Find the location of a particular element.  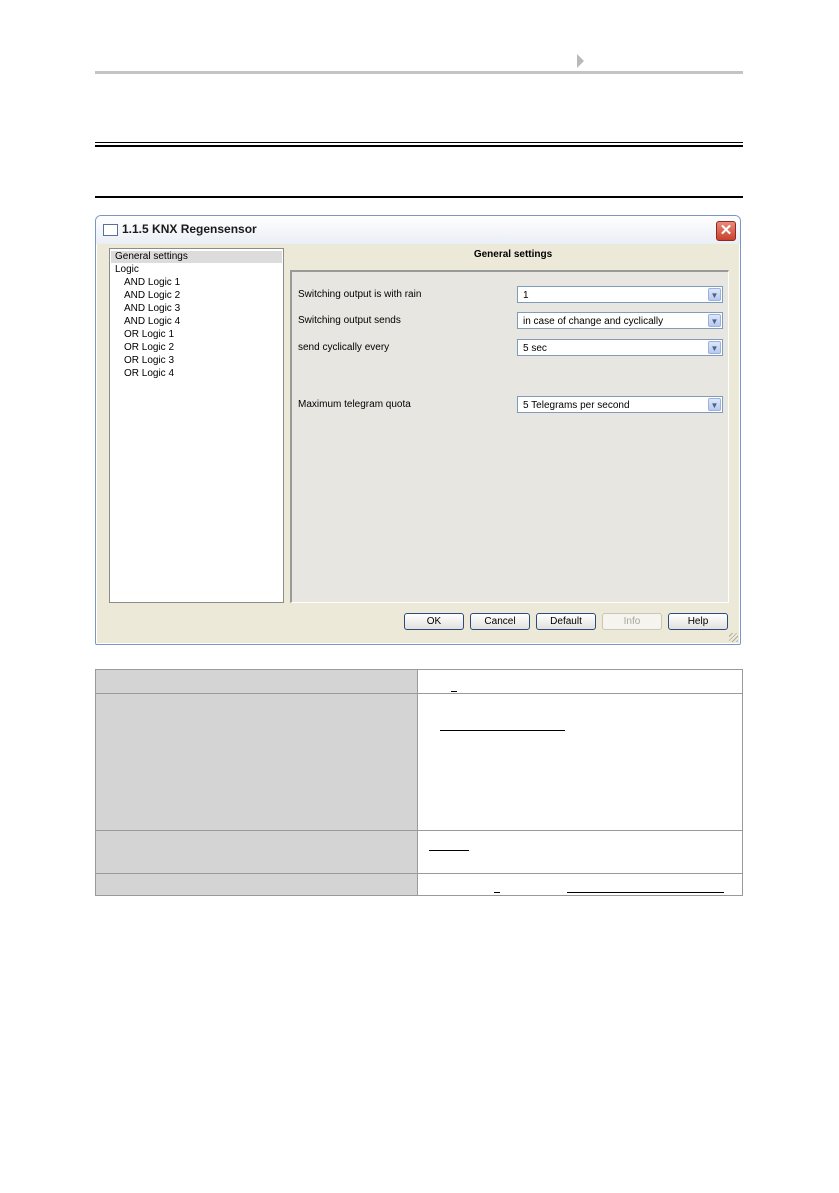

tree-item-logic: Logic is located at coordinates (127, 270).